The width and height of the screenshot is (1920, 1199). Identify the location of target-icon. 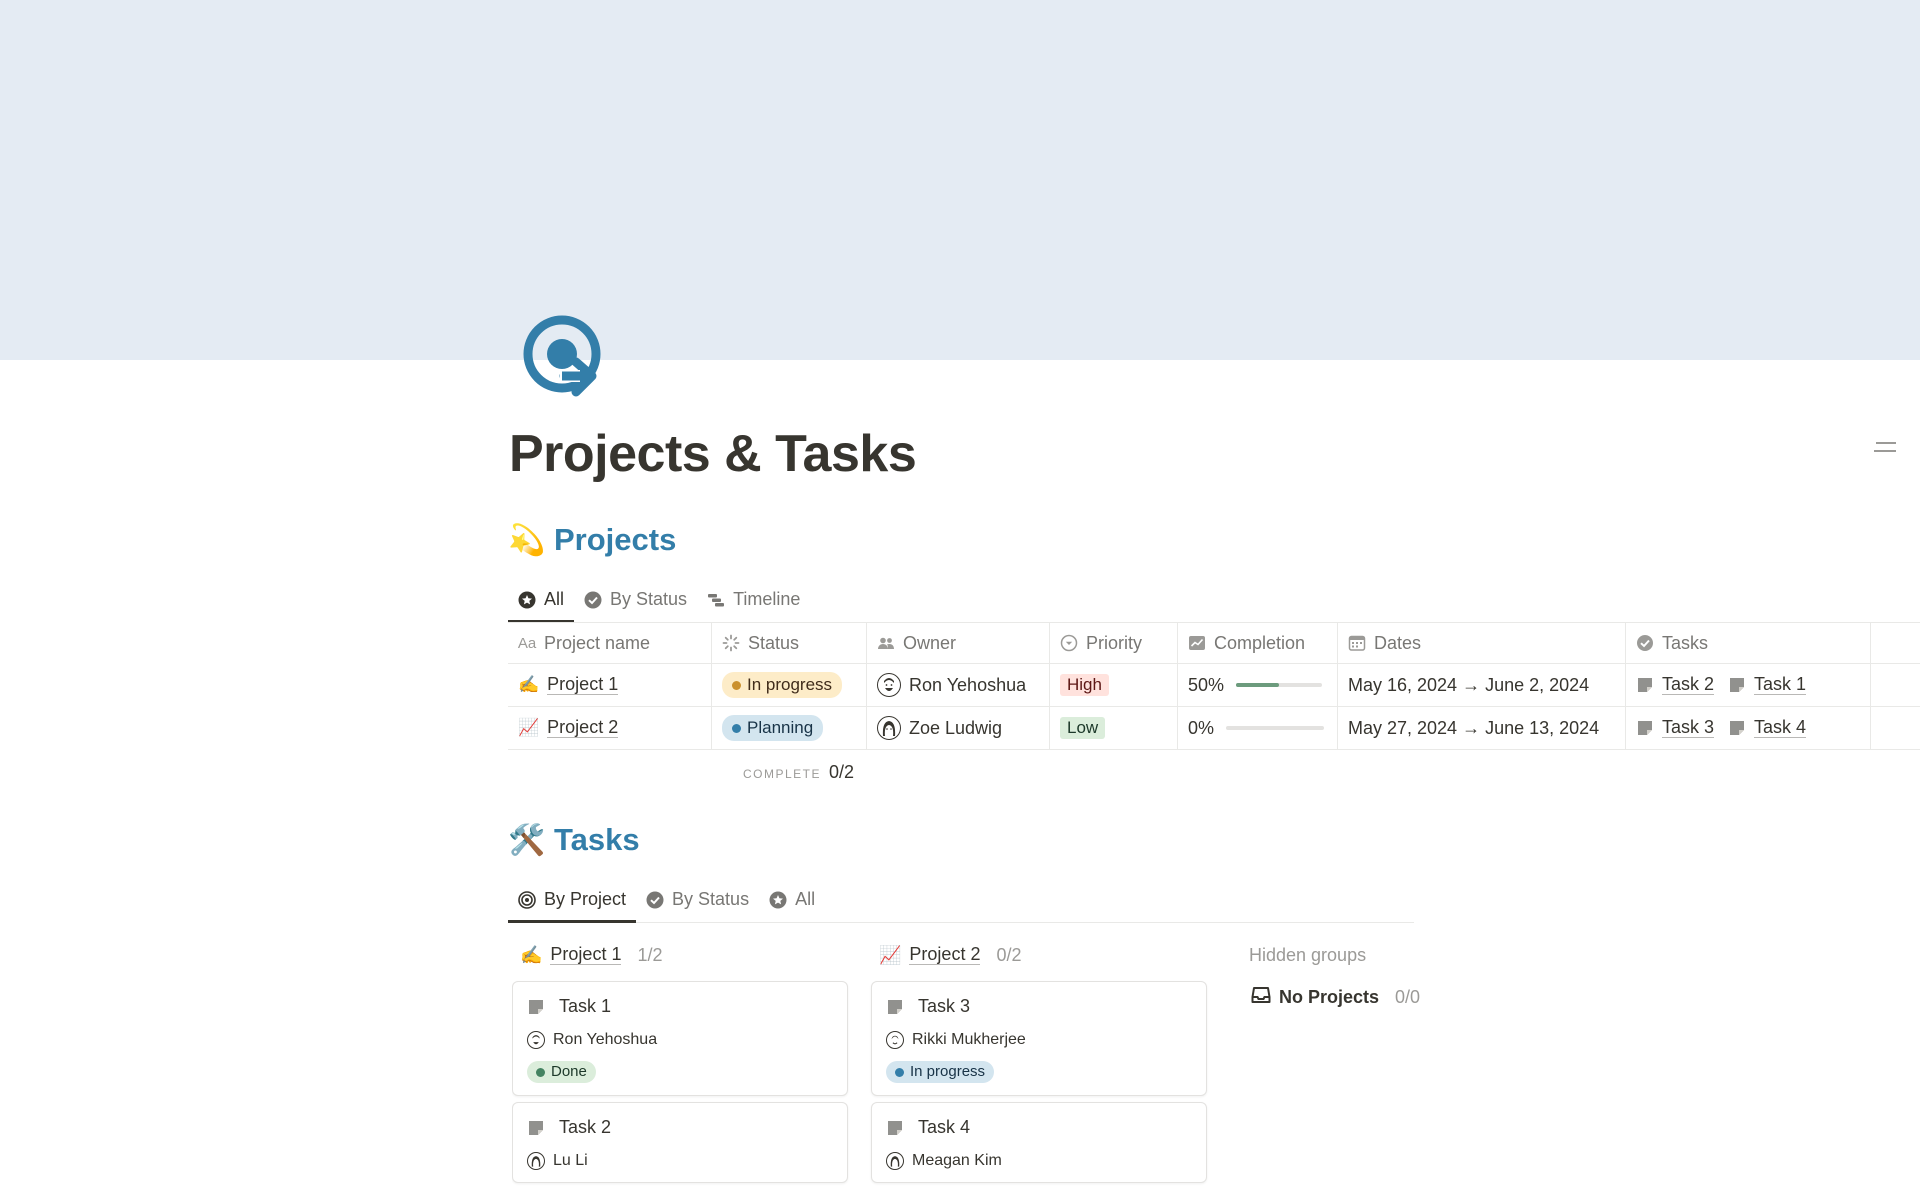
(527, 899).